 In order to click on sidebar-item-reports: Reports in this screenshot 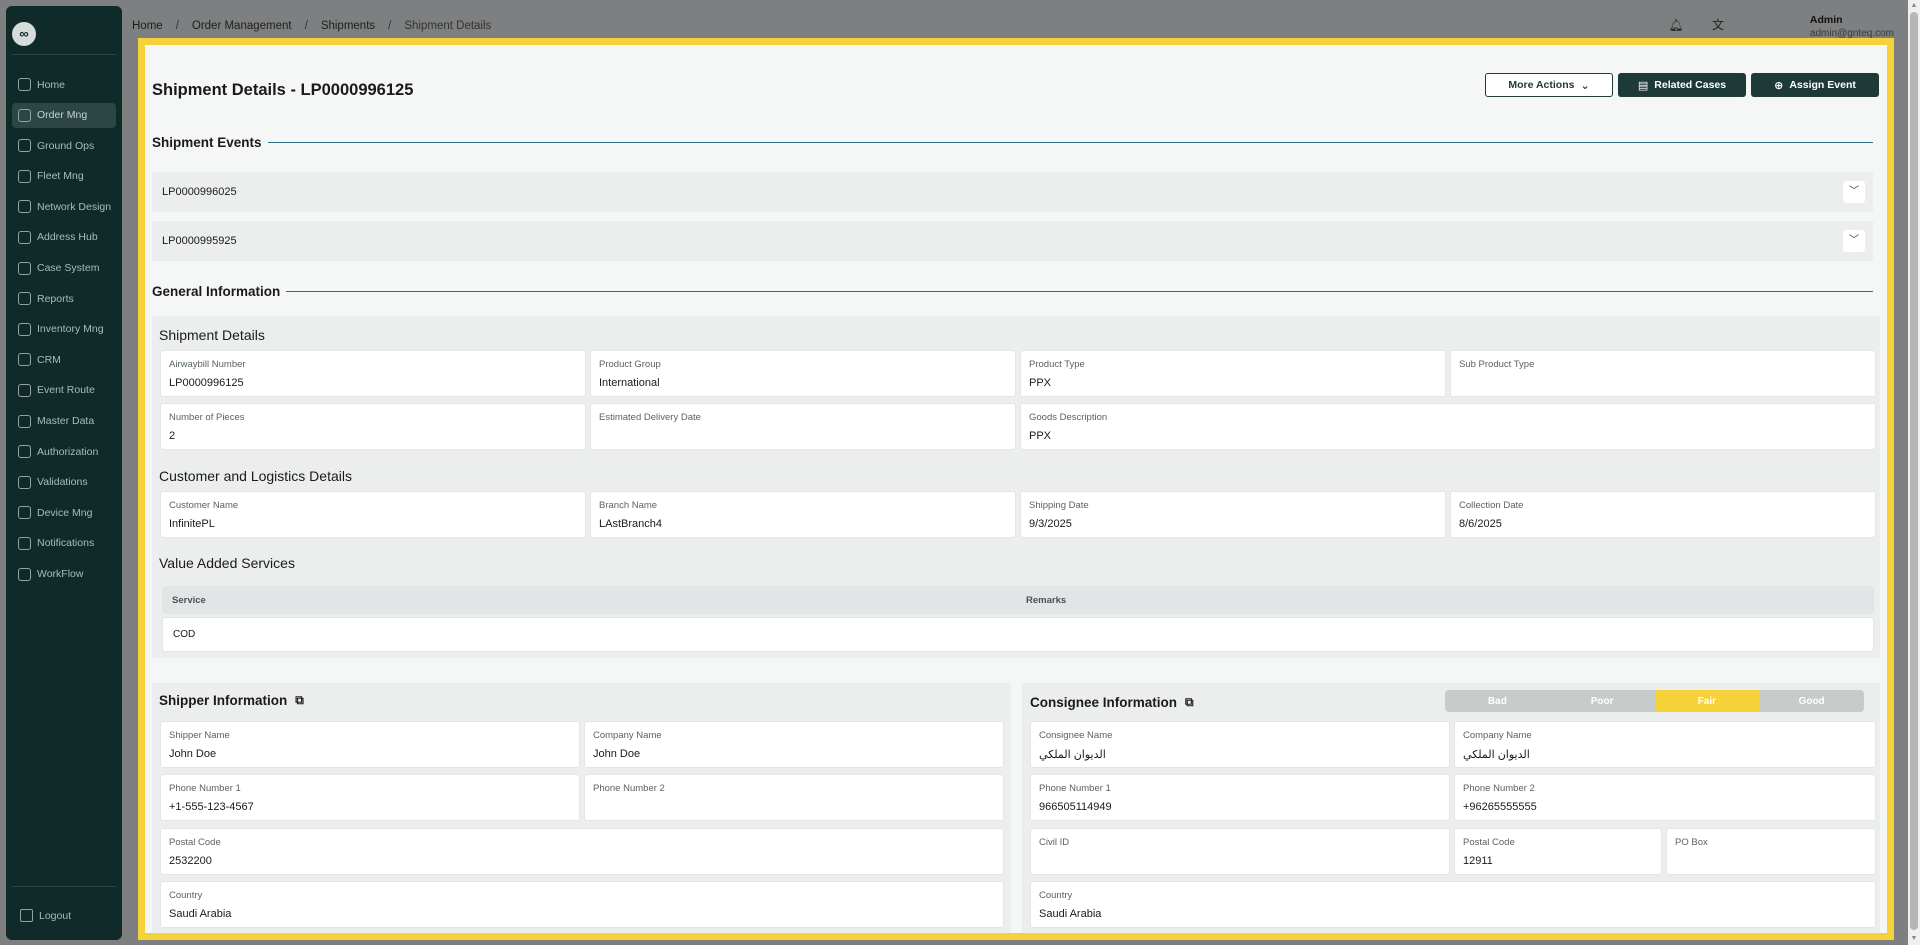, I will do `click(64, 298)`.